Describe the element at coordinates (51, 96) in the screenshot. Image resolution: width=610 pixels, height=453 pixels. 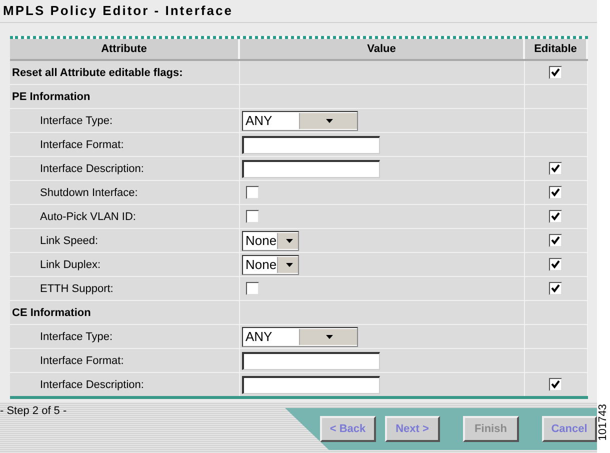
I see `section-heading: PE Information` at that location.